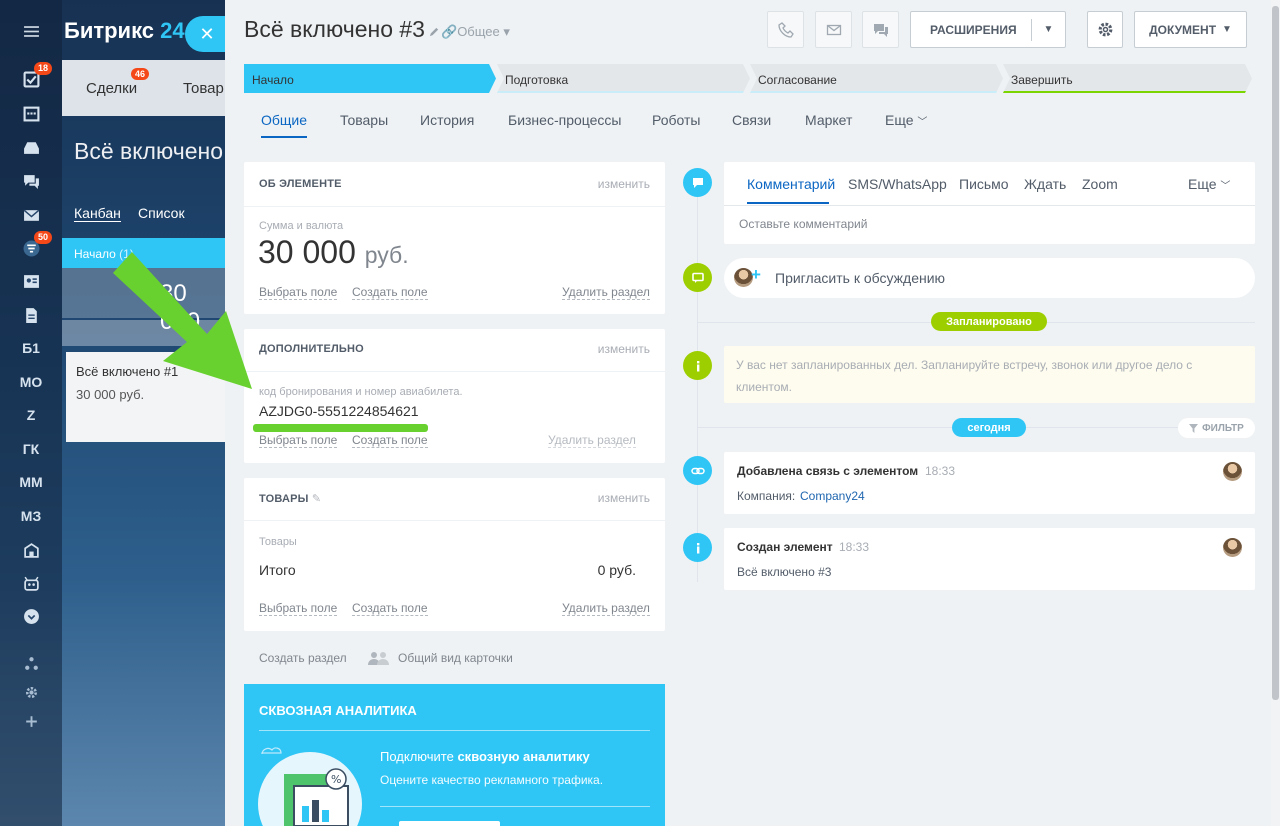  What do you see at coordinates (988, 29) in the screenshot?
I see `extensions-button: РАСШИРЕНИЯ ▼` at bounding box center [988, 29].